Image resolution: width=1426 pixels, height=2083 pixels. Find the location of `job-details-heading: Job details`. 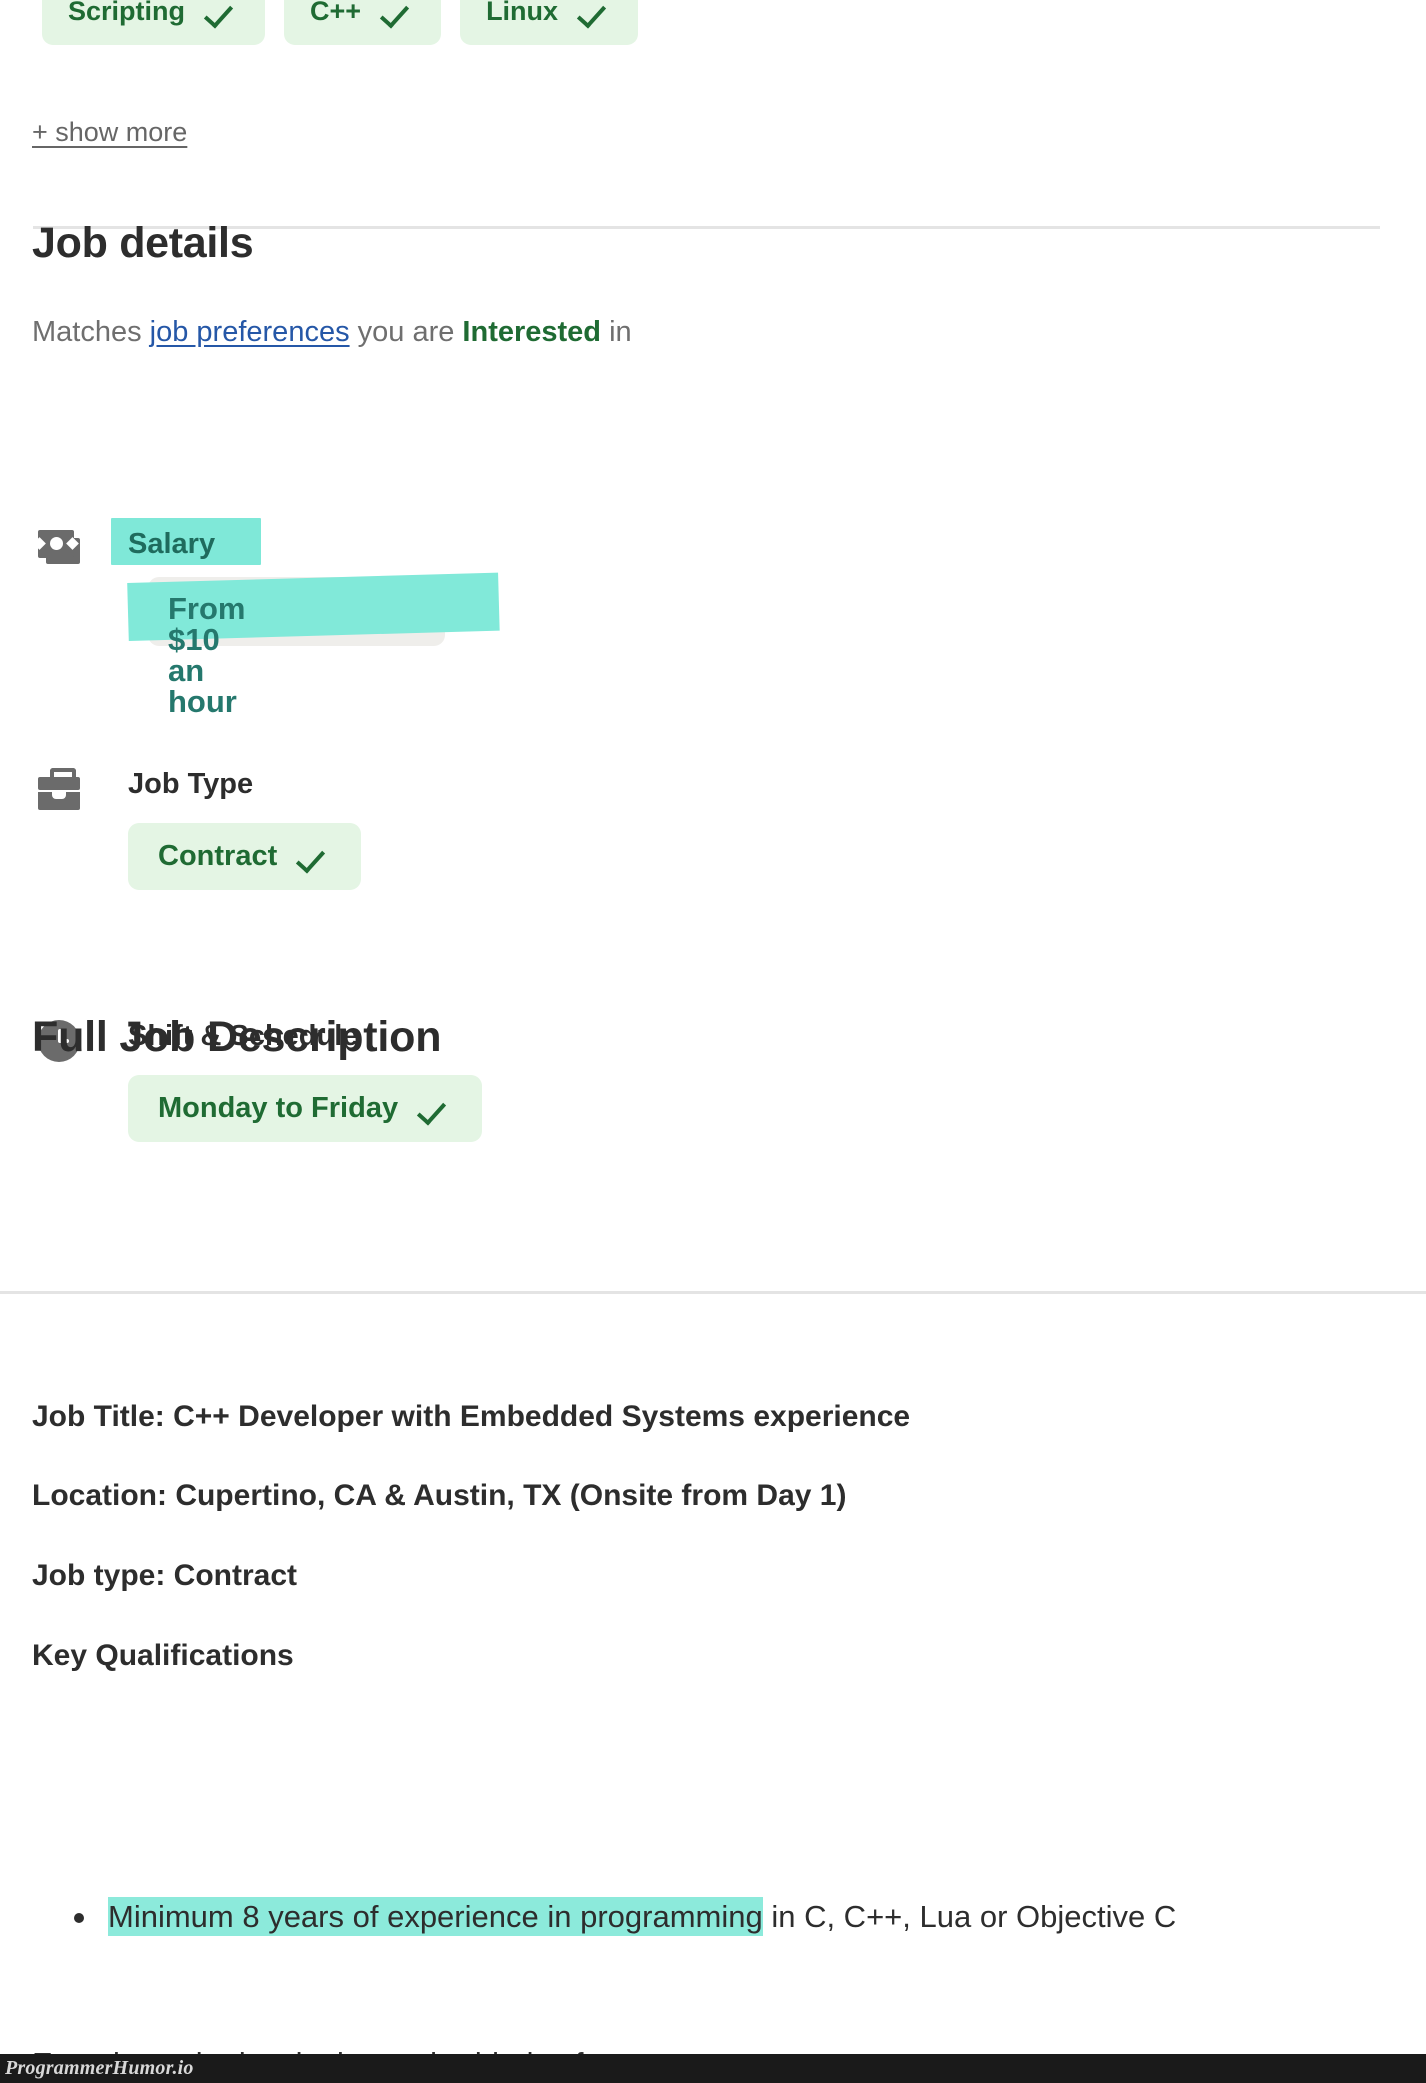

job-details-heading: Job details is located at coordinates (143, 243).